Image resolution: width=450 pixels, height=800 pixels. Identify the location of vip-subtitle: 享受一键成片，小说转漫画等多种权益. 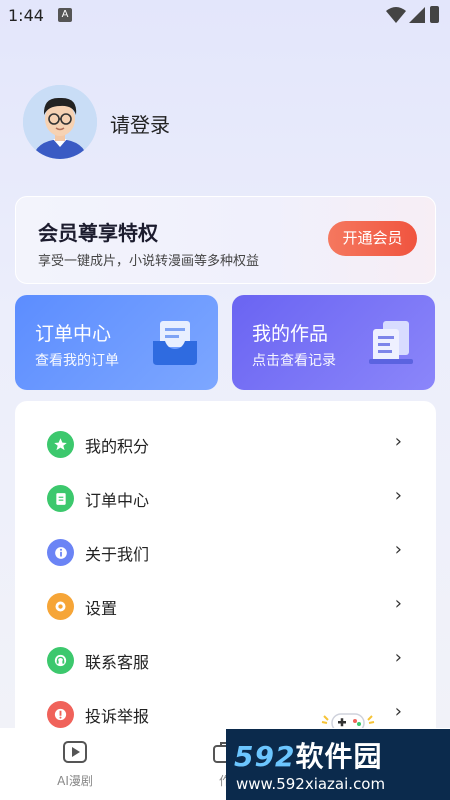
(149, 261).